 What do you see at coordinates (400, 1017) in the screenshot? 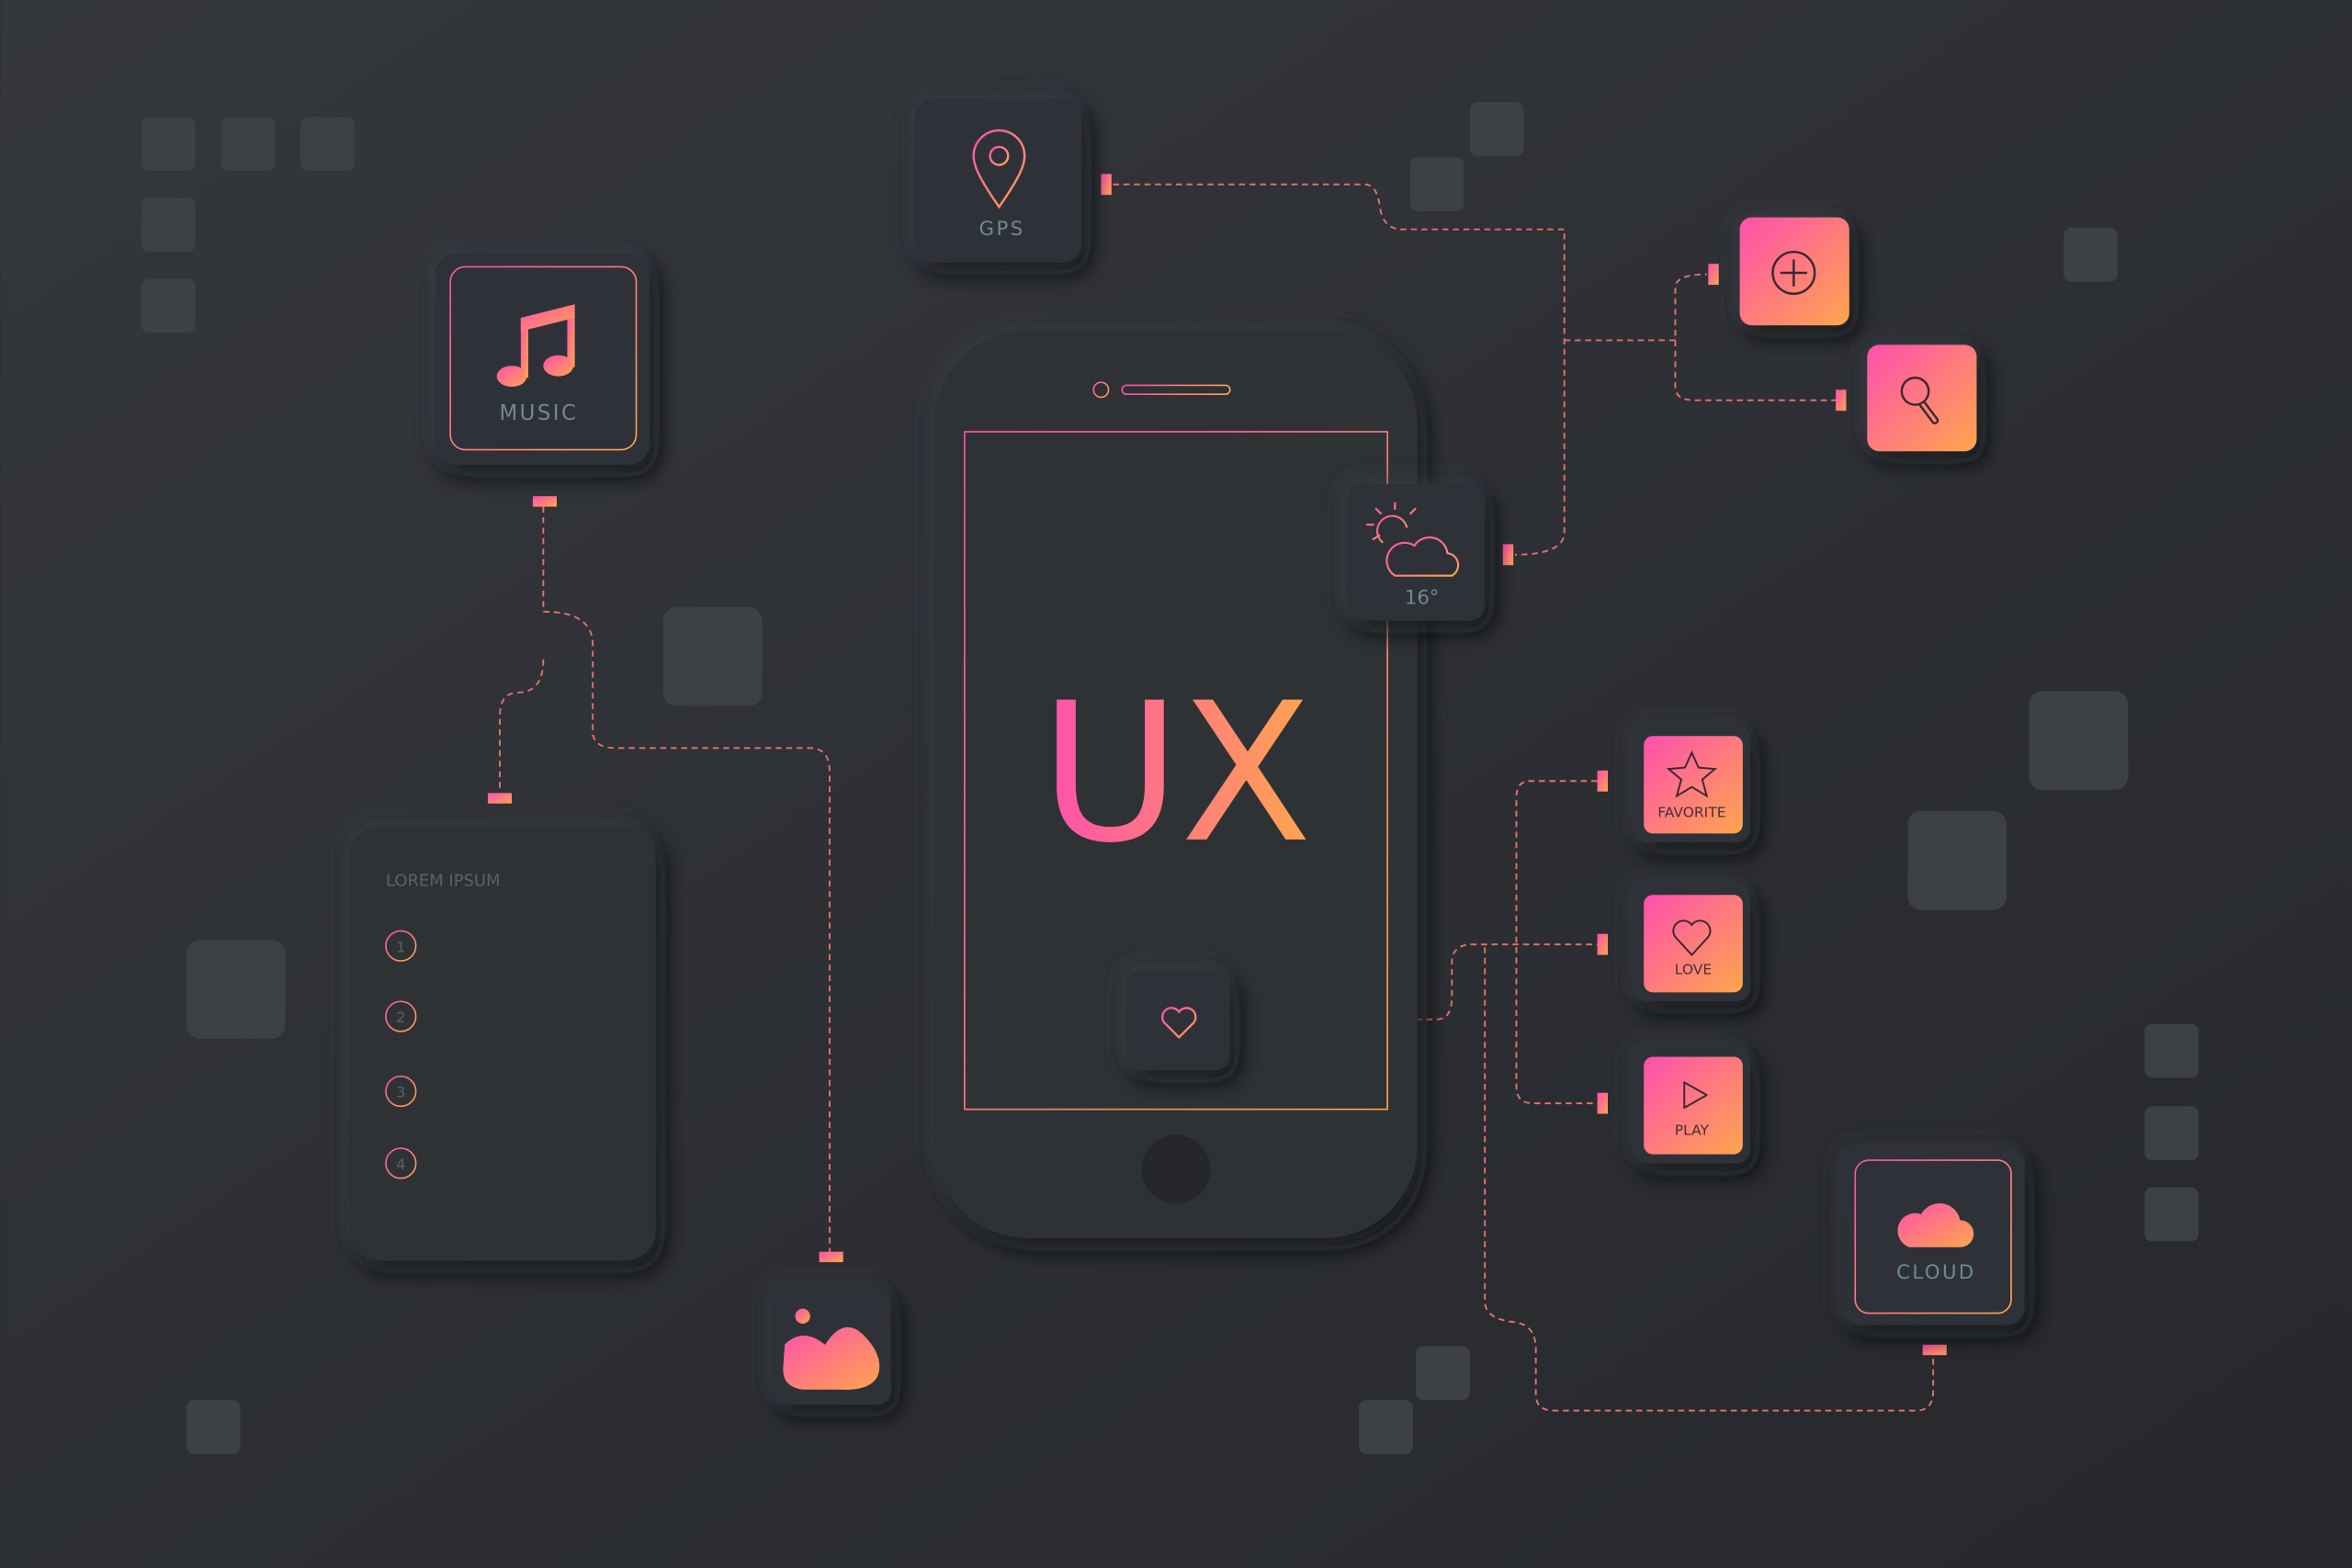
I see `list-item-number: 2` at bounding box center [400, 1017].